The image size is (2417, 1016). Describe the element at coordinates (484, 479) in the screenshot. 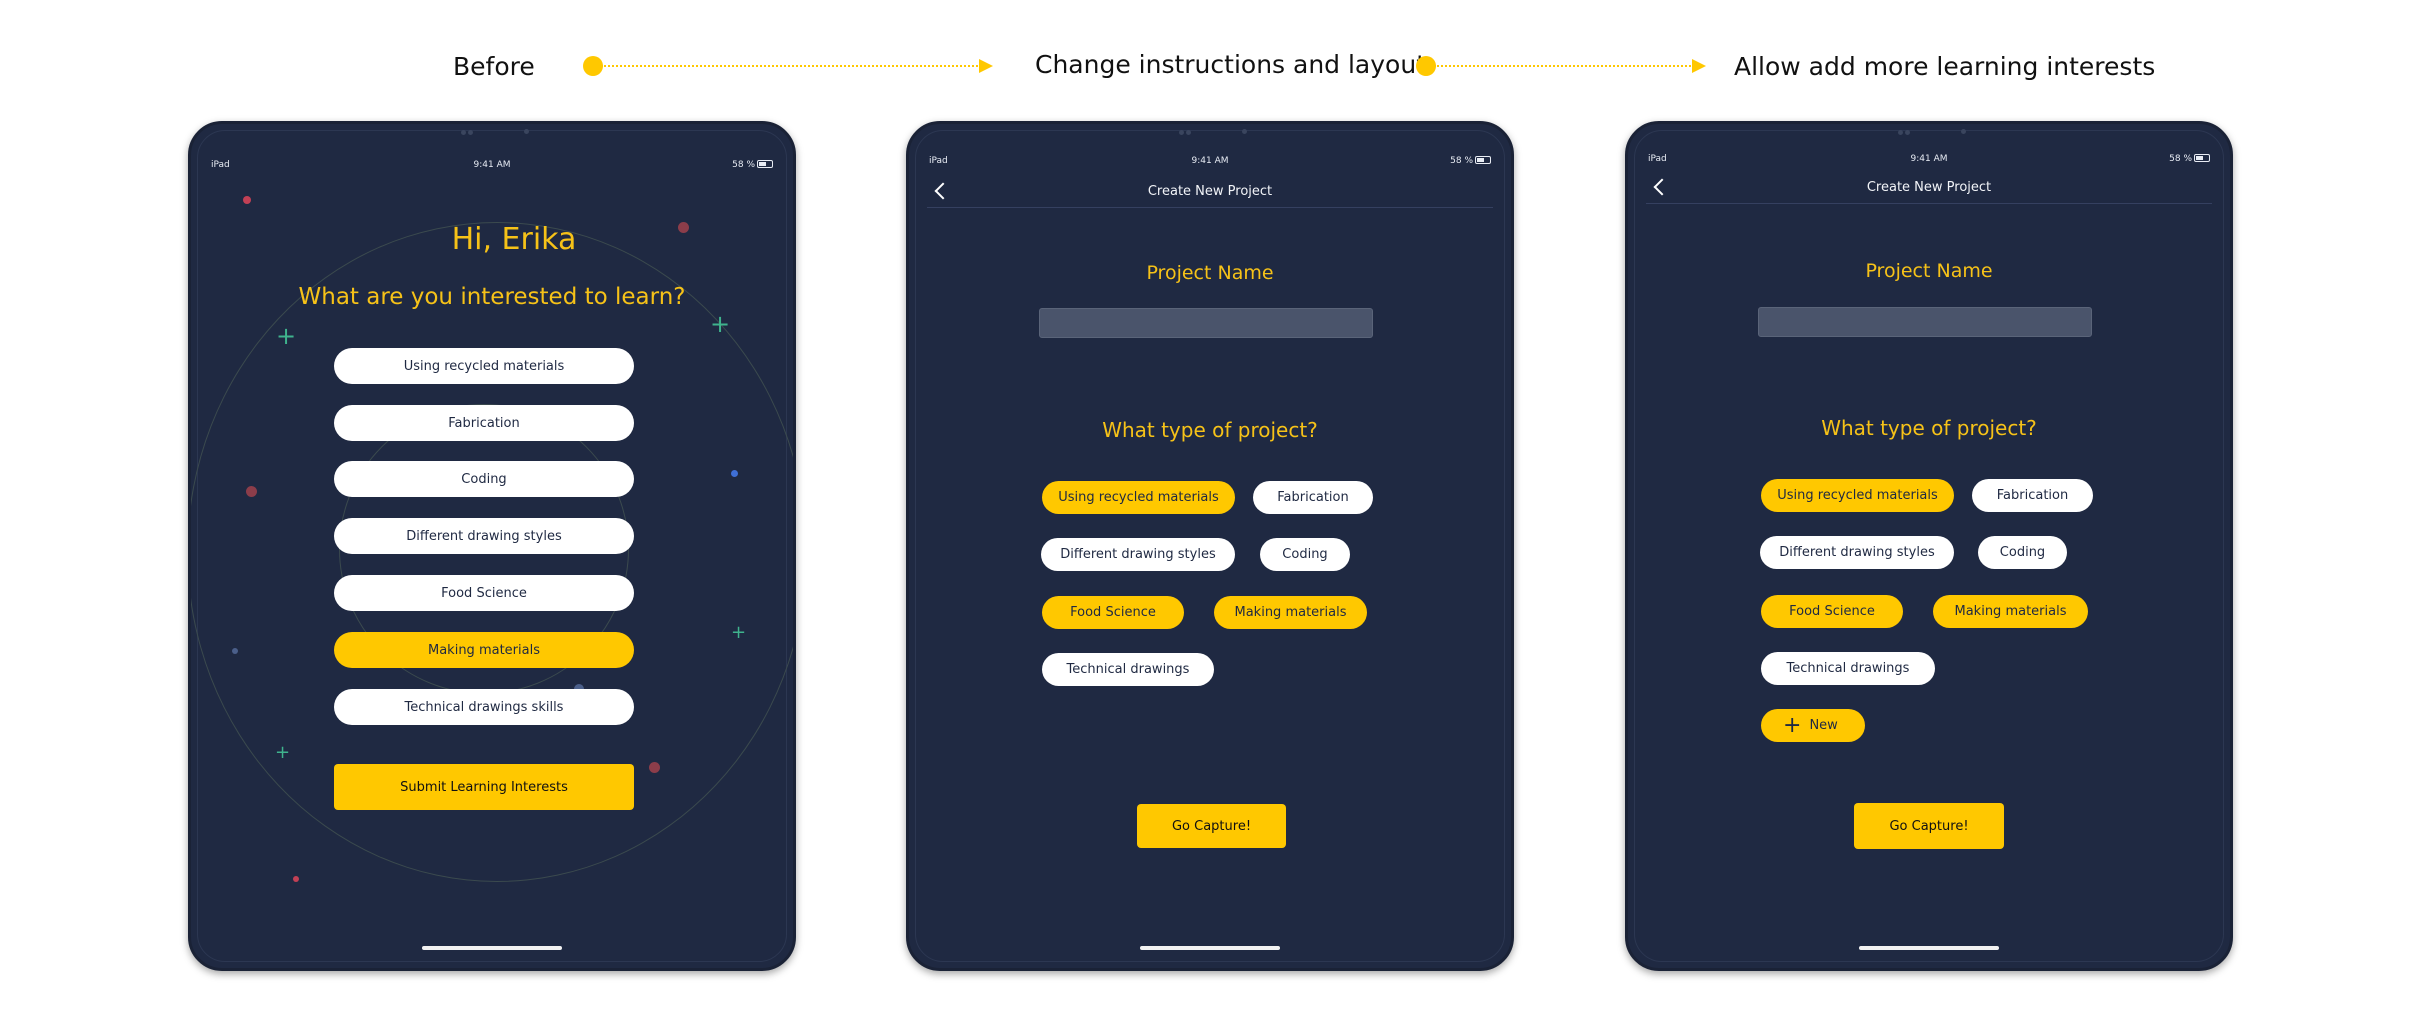

I see `interest-option-coding: Coding` at that location.